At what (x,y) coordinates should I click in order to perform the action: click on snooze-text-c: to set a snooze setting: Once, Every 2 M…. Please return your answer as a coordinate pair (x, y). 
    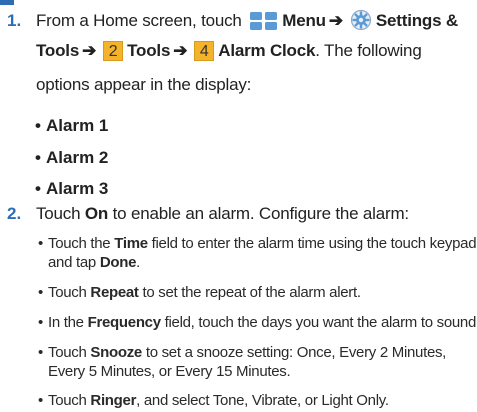
    Looking at the image, I should click on (296, 352).